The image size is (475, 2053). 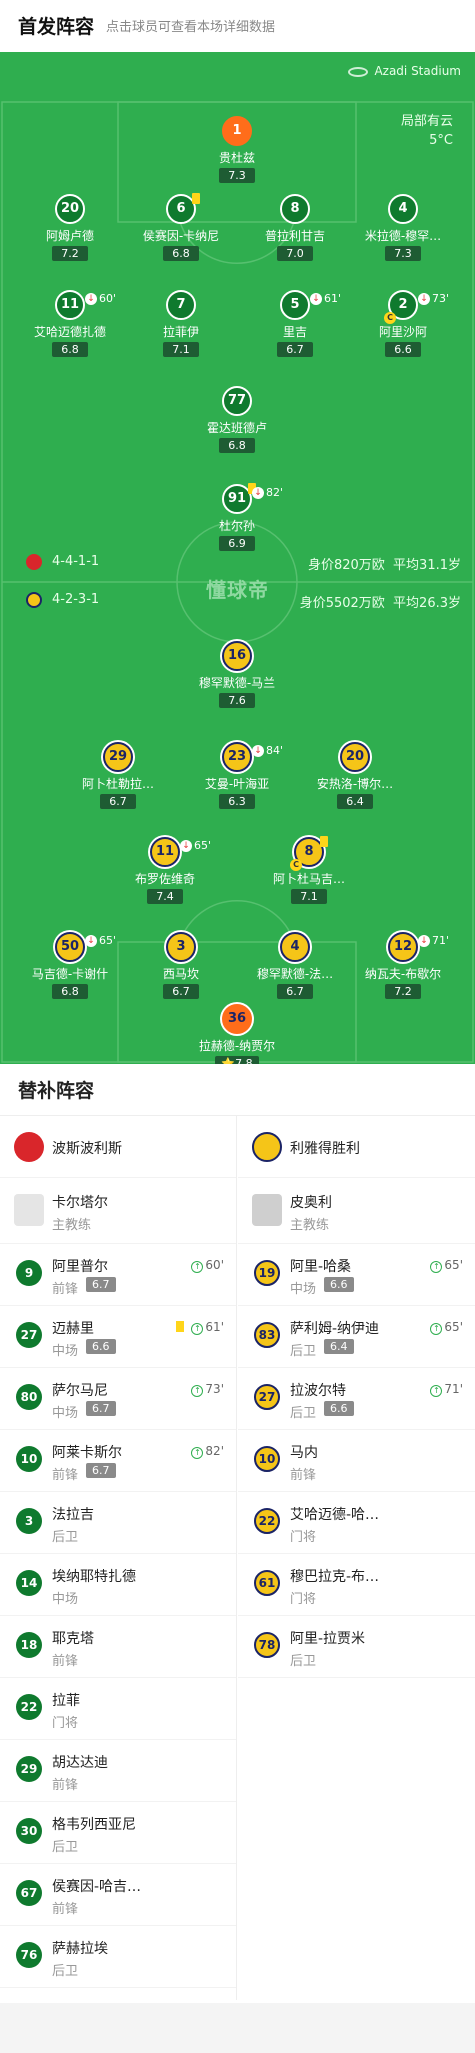 I want to click on sub-player-row: 76 萨赫拉埃 后卫, so click(x=118, y=1957).